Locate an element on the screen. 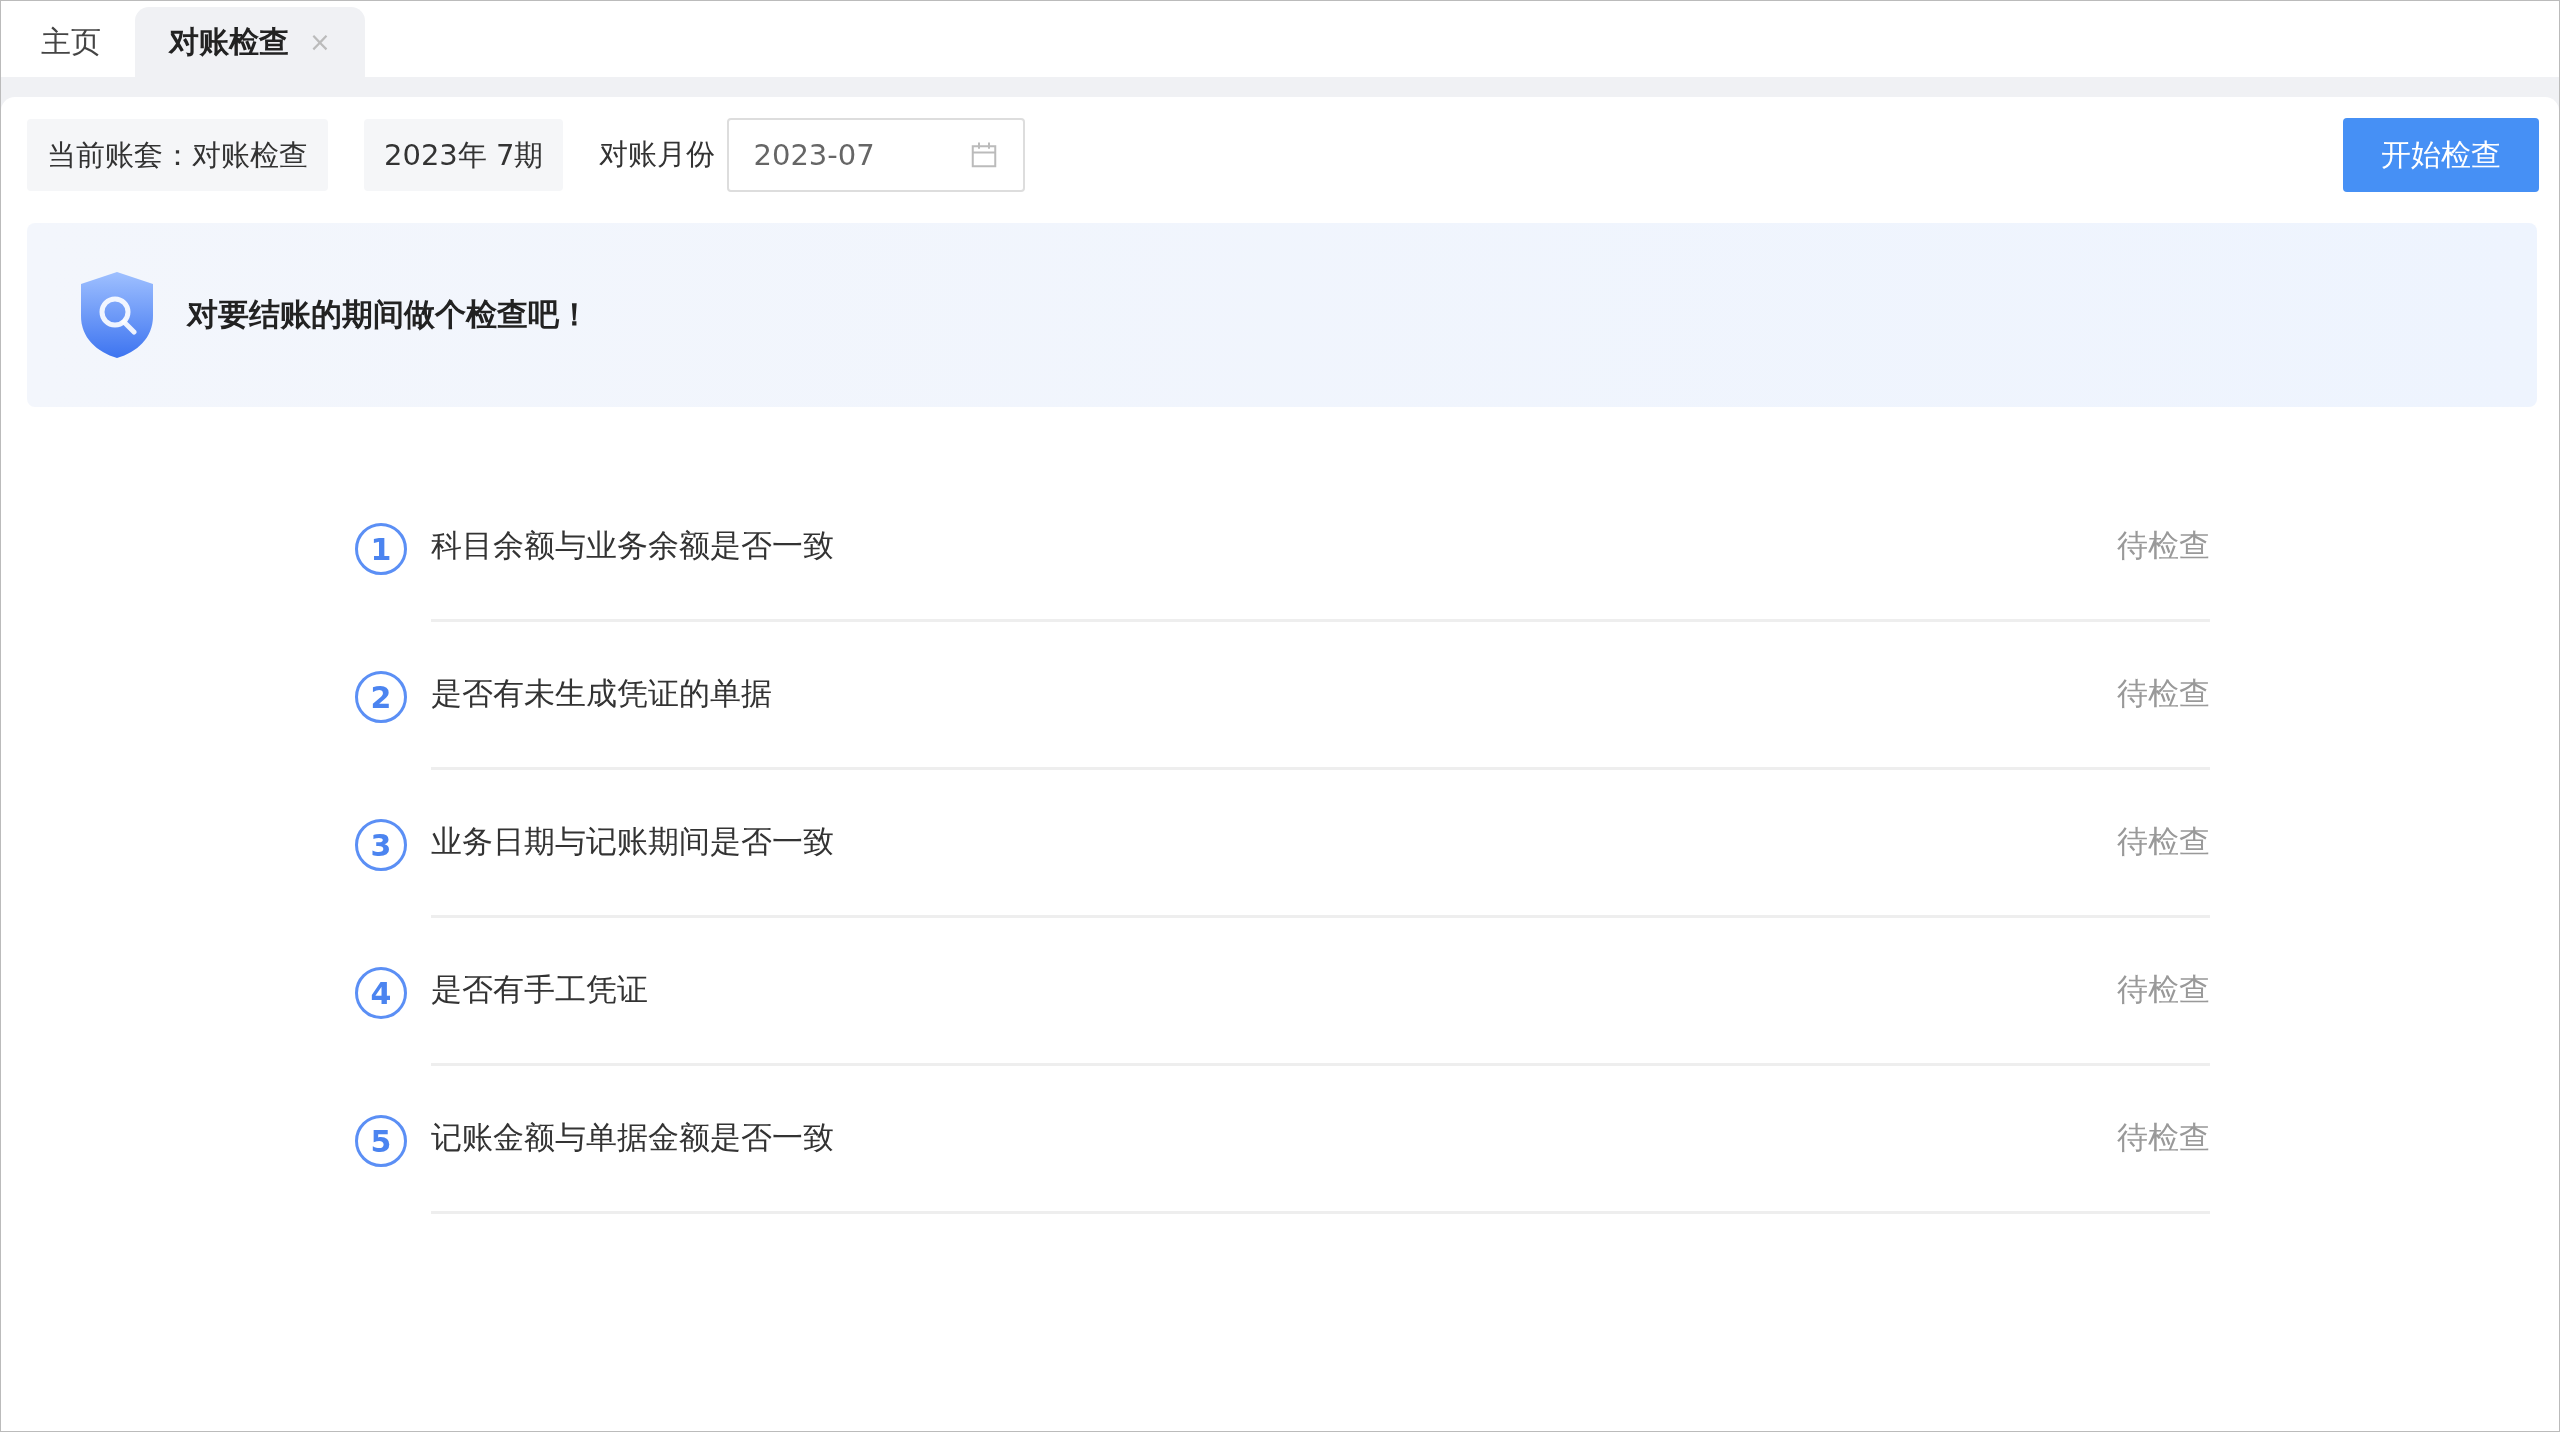 This screenshot has width=2560, height=1434. step-number-circle: 3 is located at coordinates (381, 845).